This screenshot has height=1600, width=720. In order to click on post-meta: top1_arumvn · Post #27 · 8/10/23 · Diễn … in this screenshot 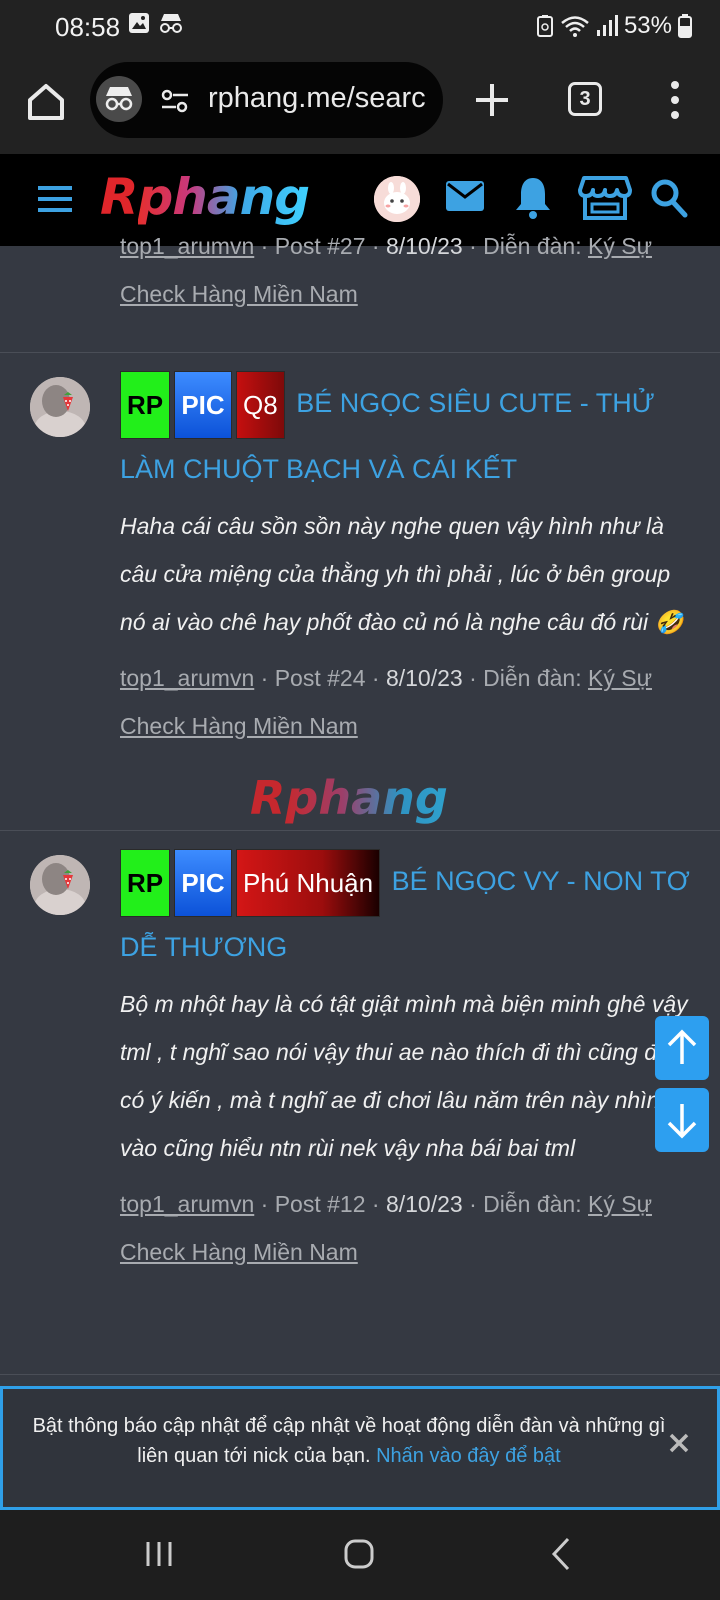, I will do `click(386, 270)`.